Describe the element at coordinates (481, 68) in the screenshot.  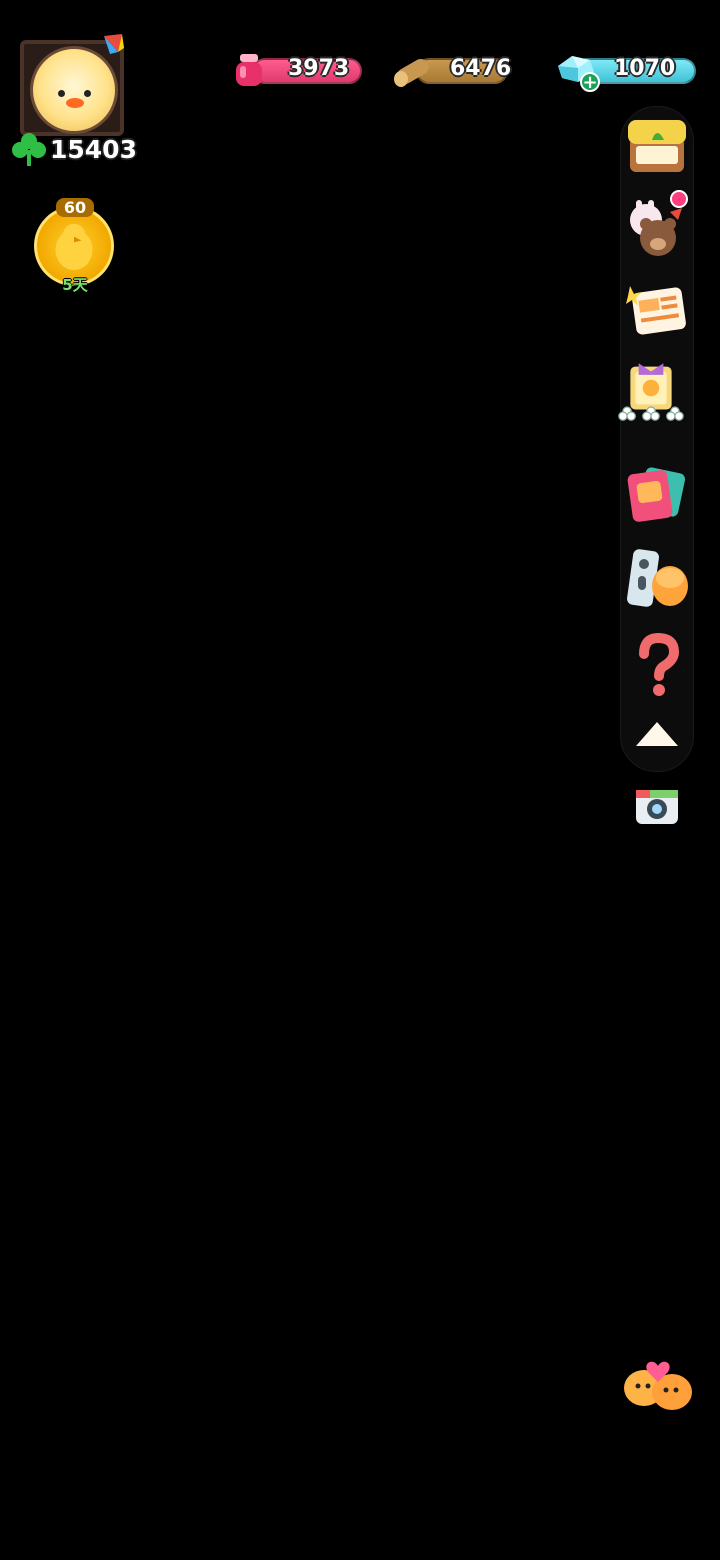
I see `wood-value: 6476` at that location.